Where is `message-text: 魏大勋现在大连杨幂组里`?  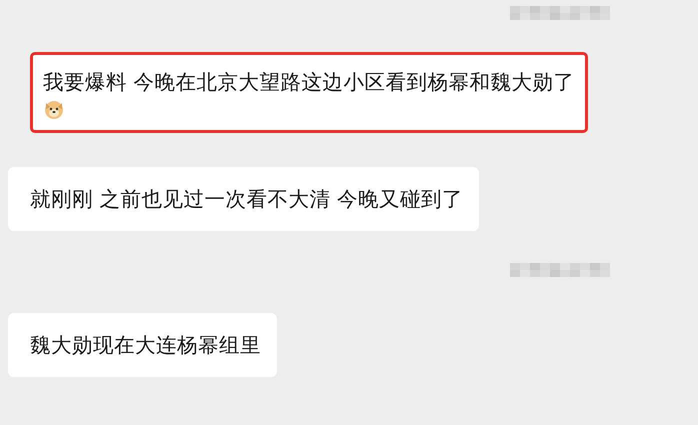 message-text: 魏大勋现在大连杨幂组里 is located at coordinates (145, 345).